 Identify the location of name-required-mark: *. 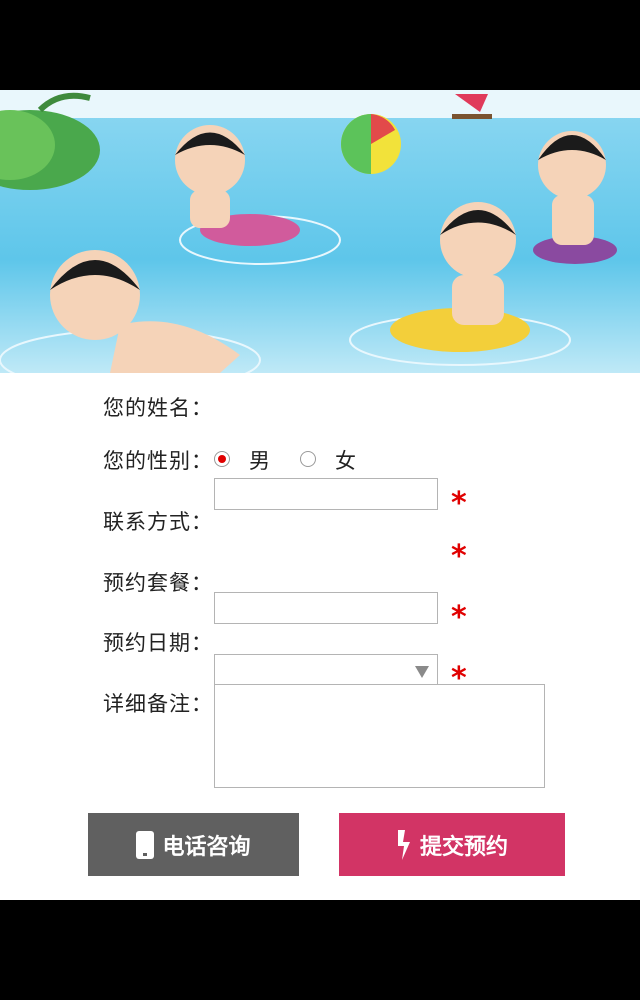
(459, 503).